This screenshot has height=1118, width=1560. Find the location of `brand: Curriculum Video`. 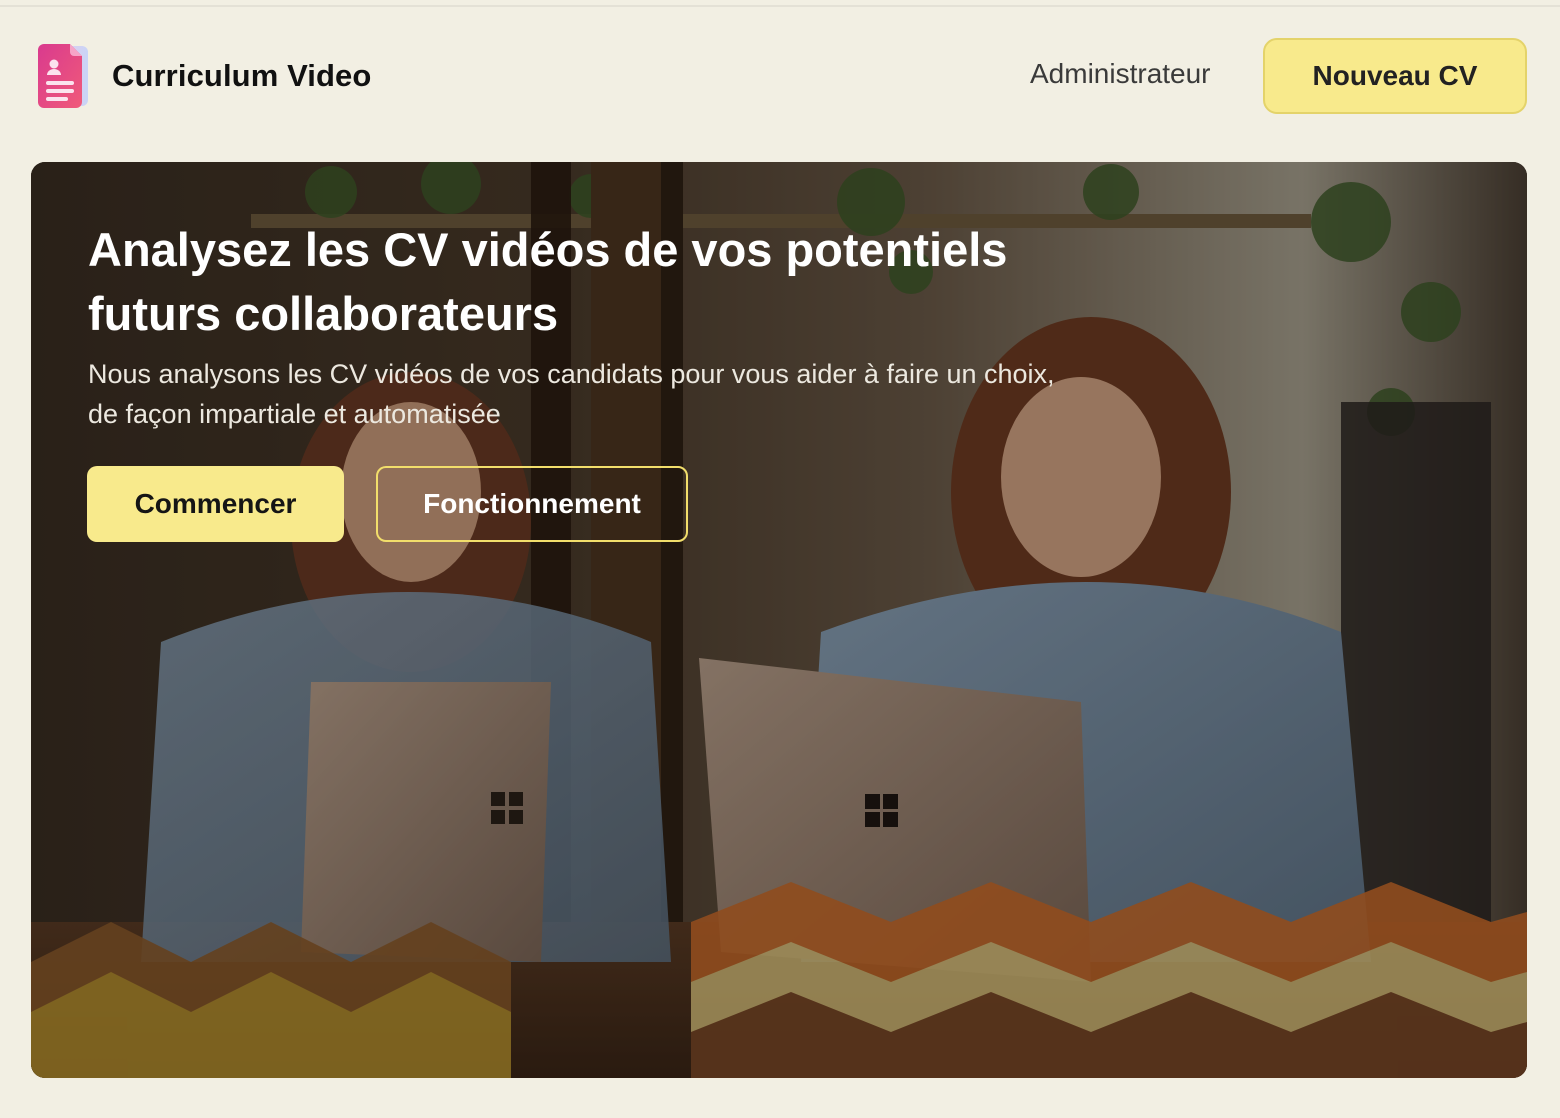

brand: Curriculum Video is located at coordinates (203, 76).